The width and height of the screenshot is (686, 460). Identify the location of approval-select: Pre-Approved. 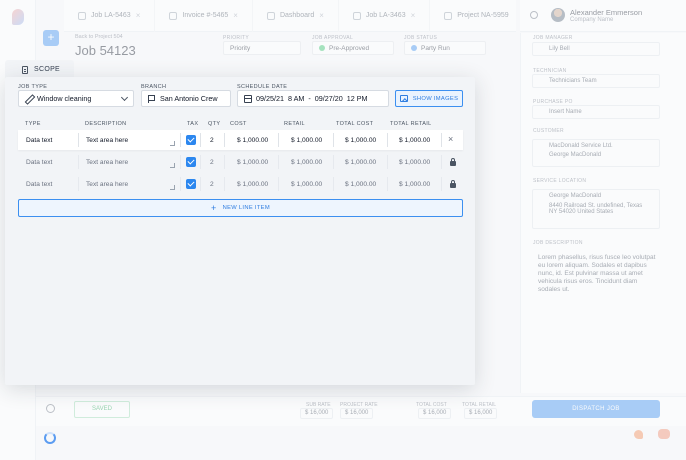
(353, 48).